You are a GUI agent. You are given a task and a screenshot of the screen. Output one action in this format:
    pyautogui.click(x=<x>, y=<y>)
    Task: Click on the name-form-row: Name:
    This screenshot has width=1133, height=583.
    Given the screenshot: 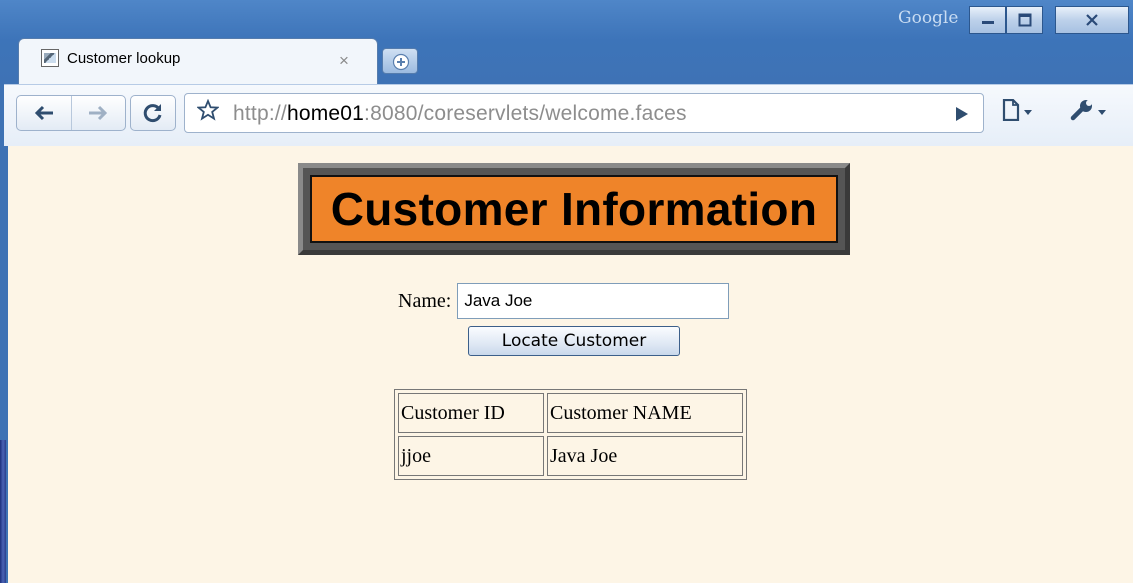 What is the action you would take?
    pyautogui.click(x=564, y=301)
    